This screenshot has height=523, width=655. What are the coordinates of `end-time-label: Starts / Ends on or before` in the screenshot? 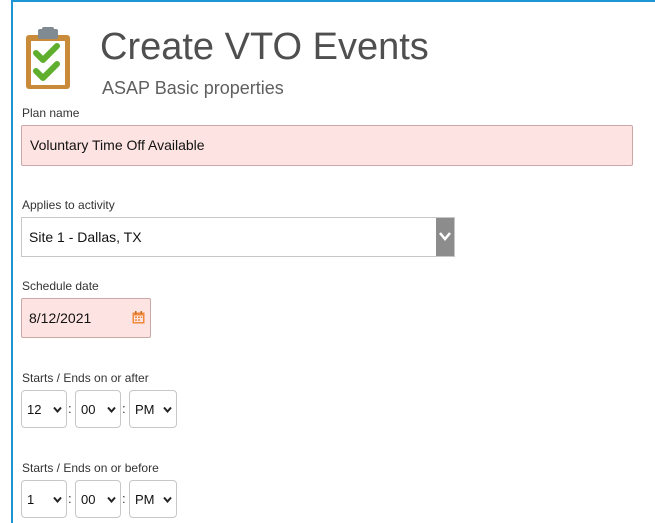 It's located at (90, 468).